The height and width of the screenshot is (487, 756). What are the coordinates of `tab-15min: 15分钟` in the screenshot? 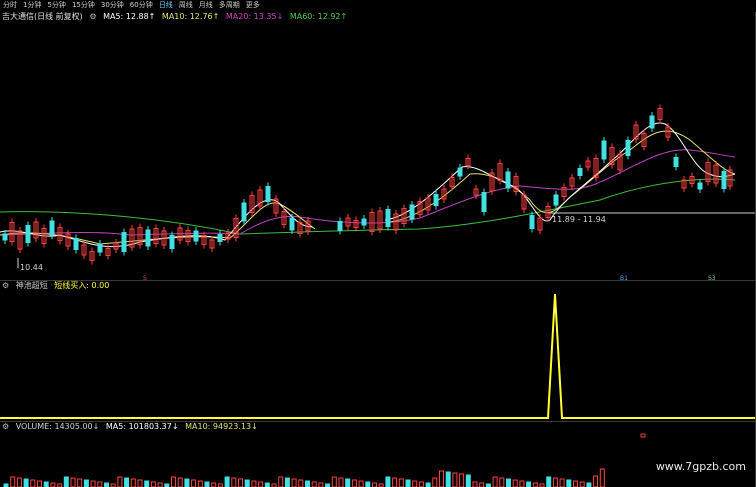 It's located at (83, 5).